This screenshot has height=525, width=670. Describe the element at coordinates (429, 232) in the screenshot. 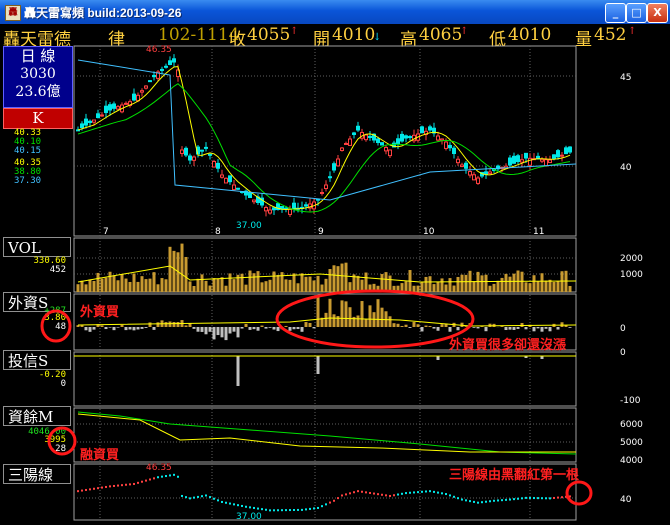

I see `x-tick-label: 10` at that location.